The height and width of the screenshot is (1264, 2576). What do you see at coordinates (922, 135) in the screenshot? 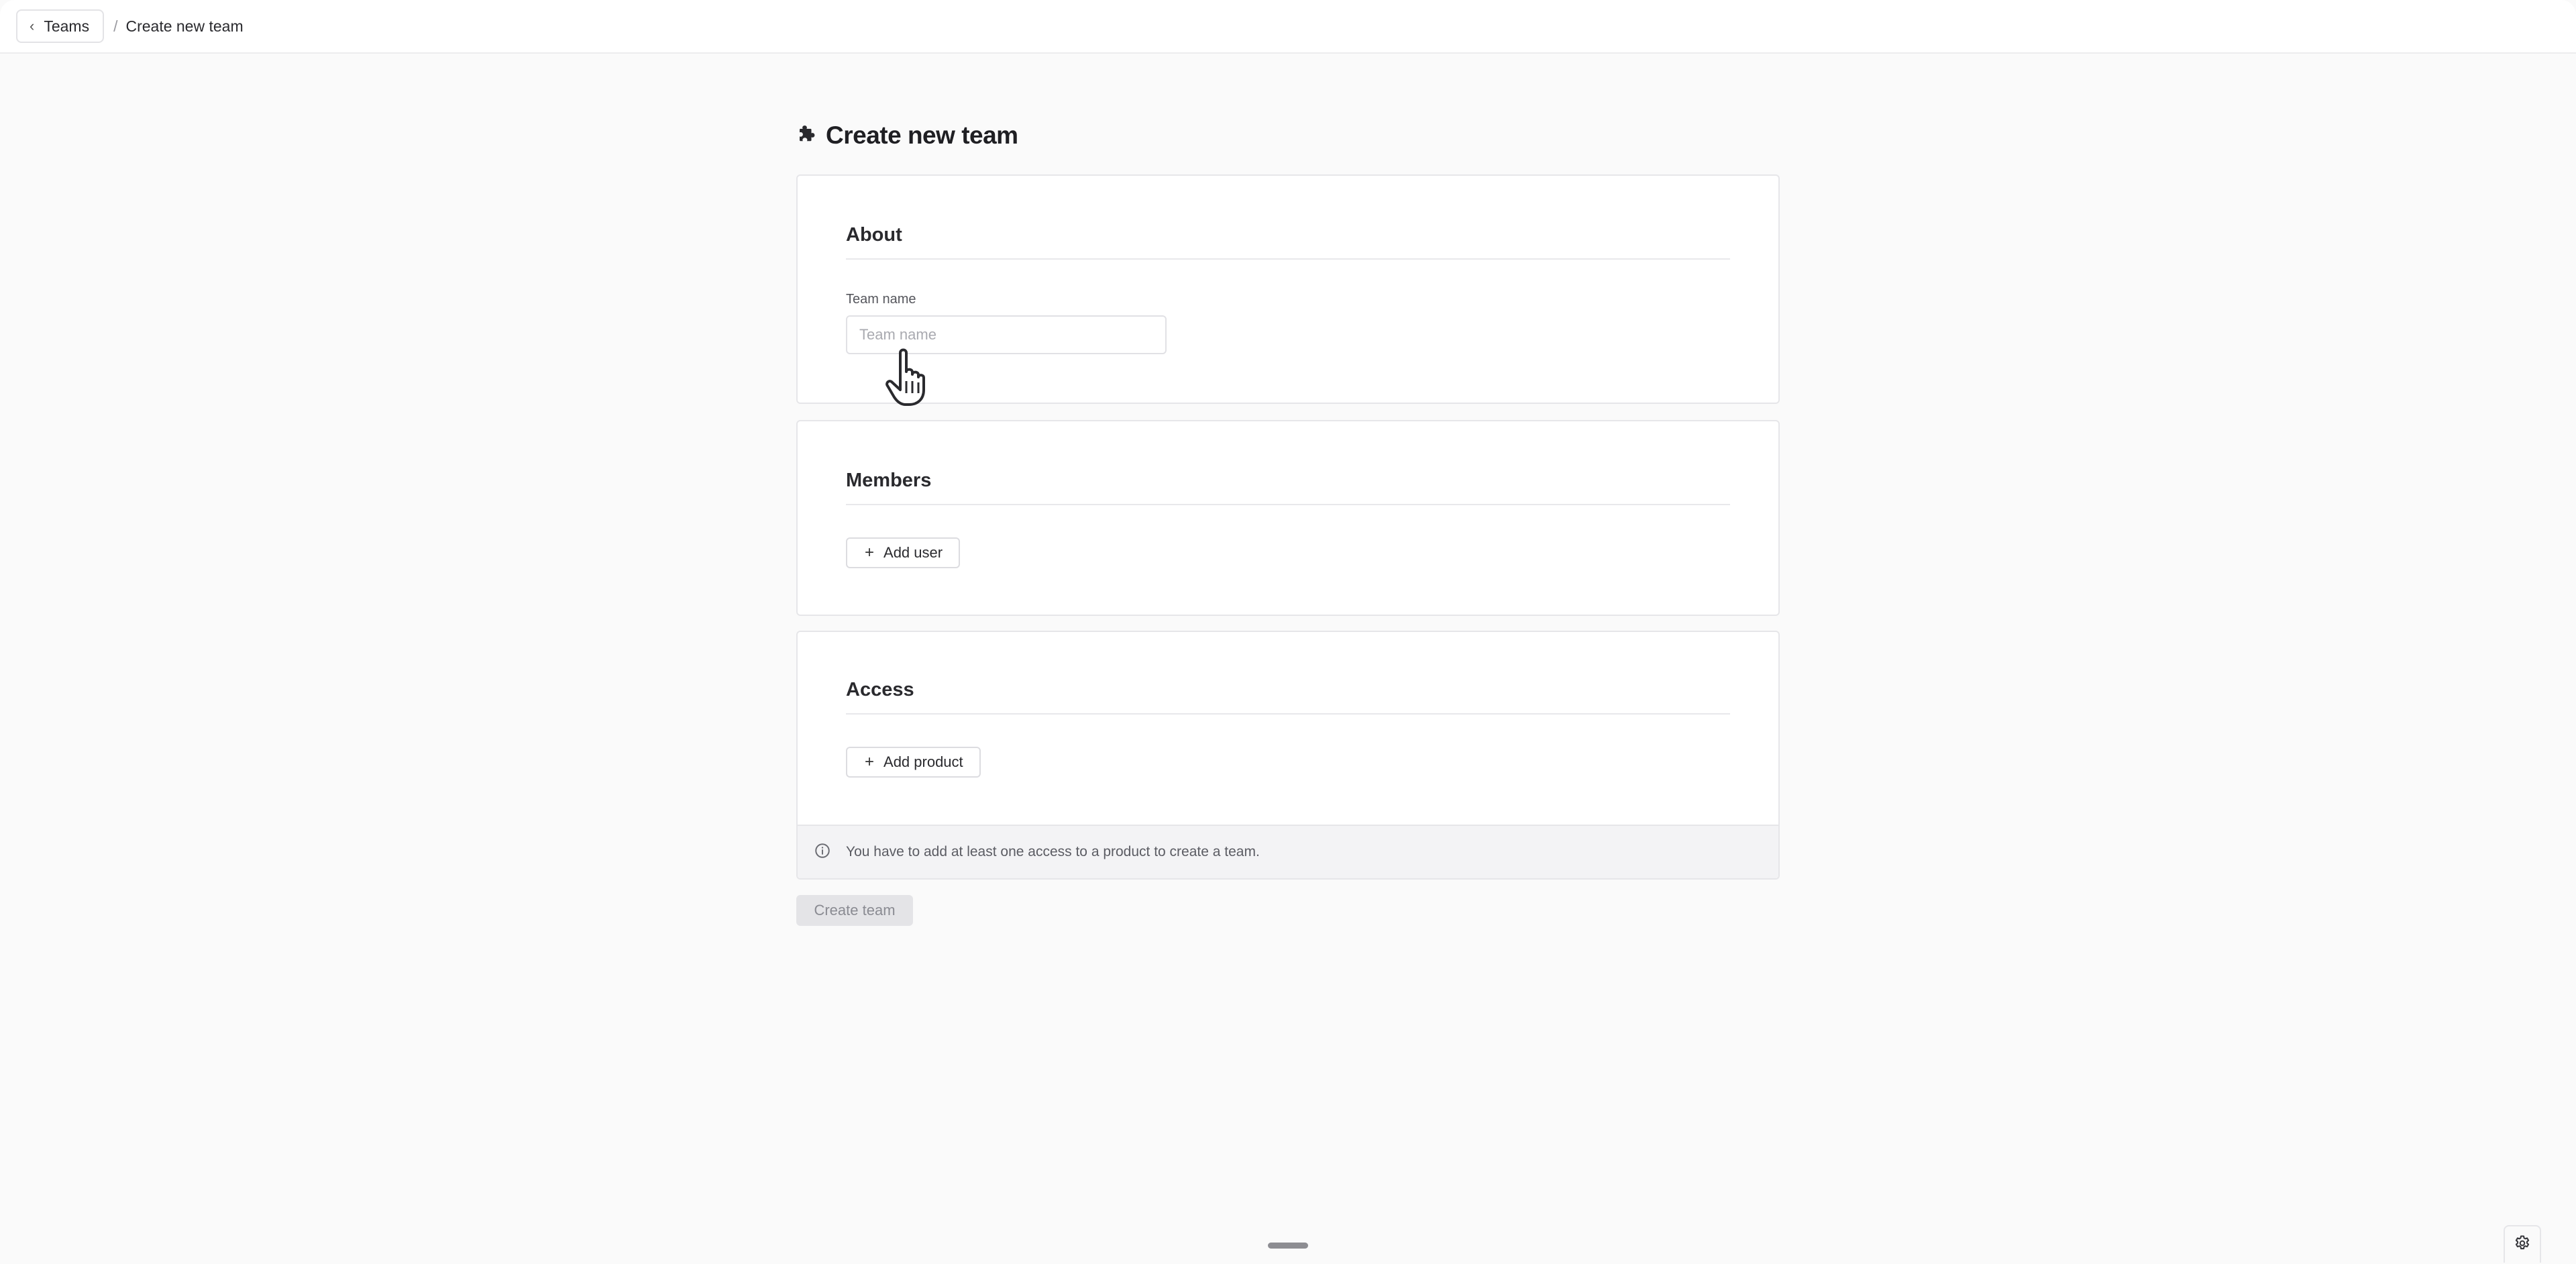
I see `page-title-text: Create new team` at bounding box center [922, 135].